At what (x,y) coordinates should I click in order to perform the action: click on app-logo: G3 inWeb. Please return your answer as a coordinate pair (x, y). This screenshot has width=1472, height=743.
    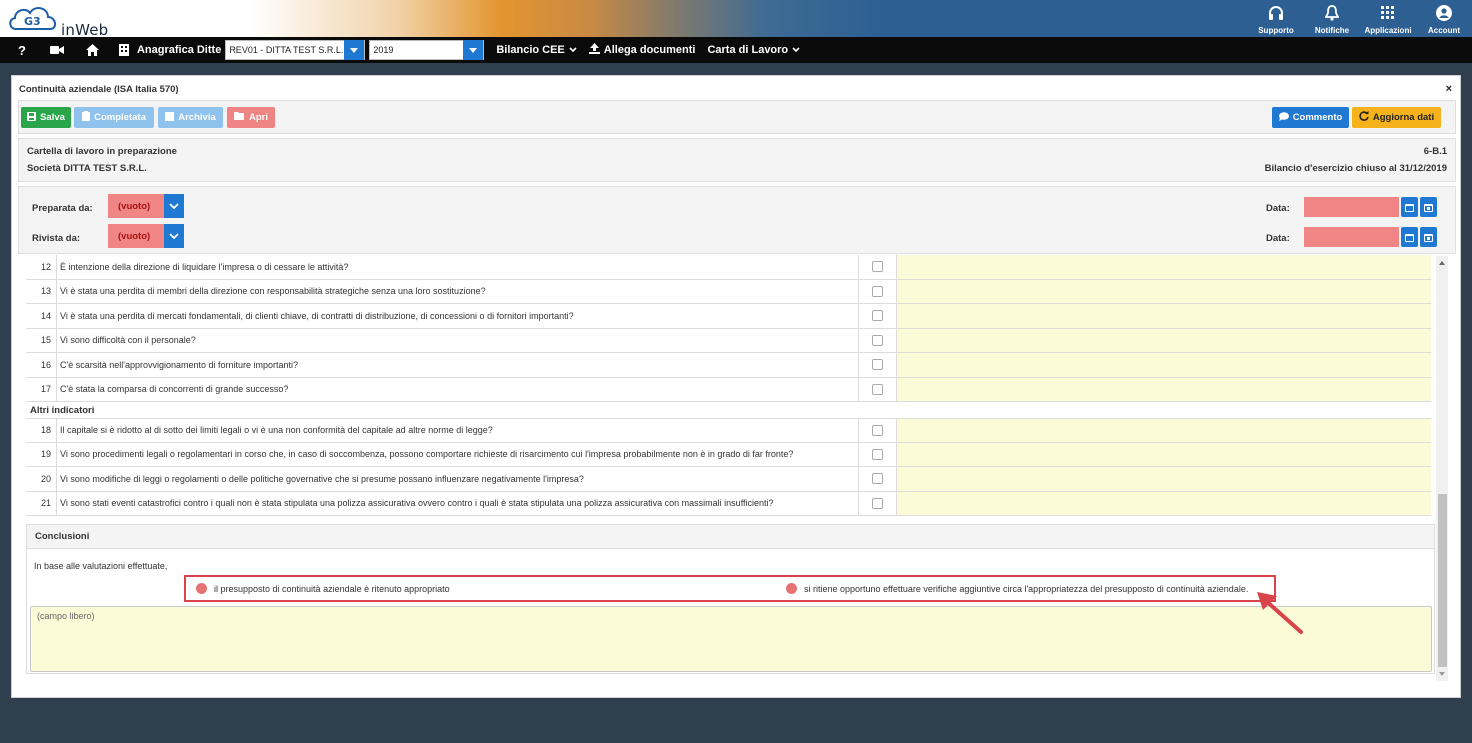
    Looking at the image, I should click on (61, 21).